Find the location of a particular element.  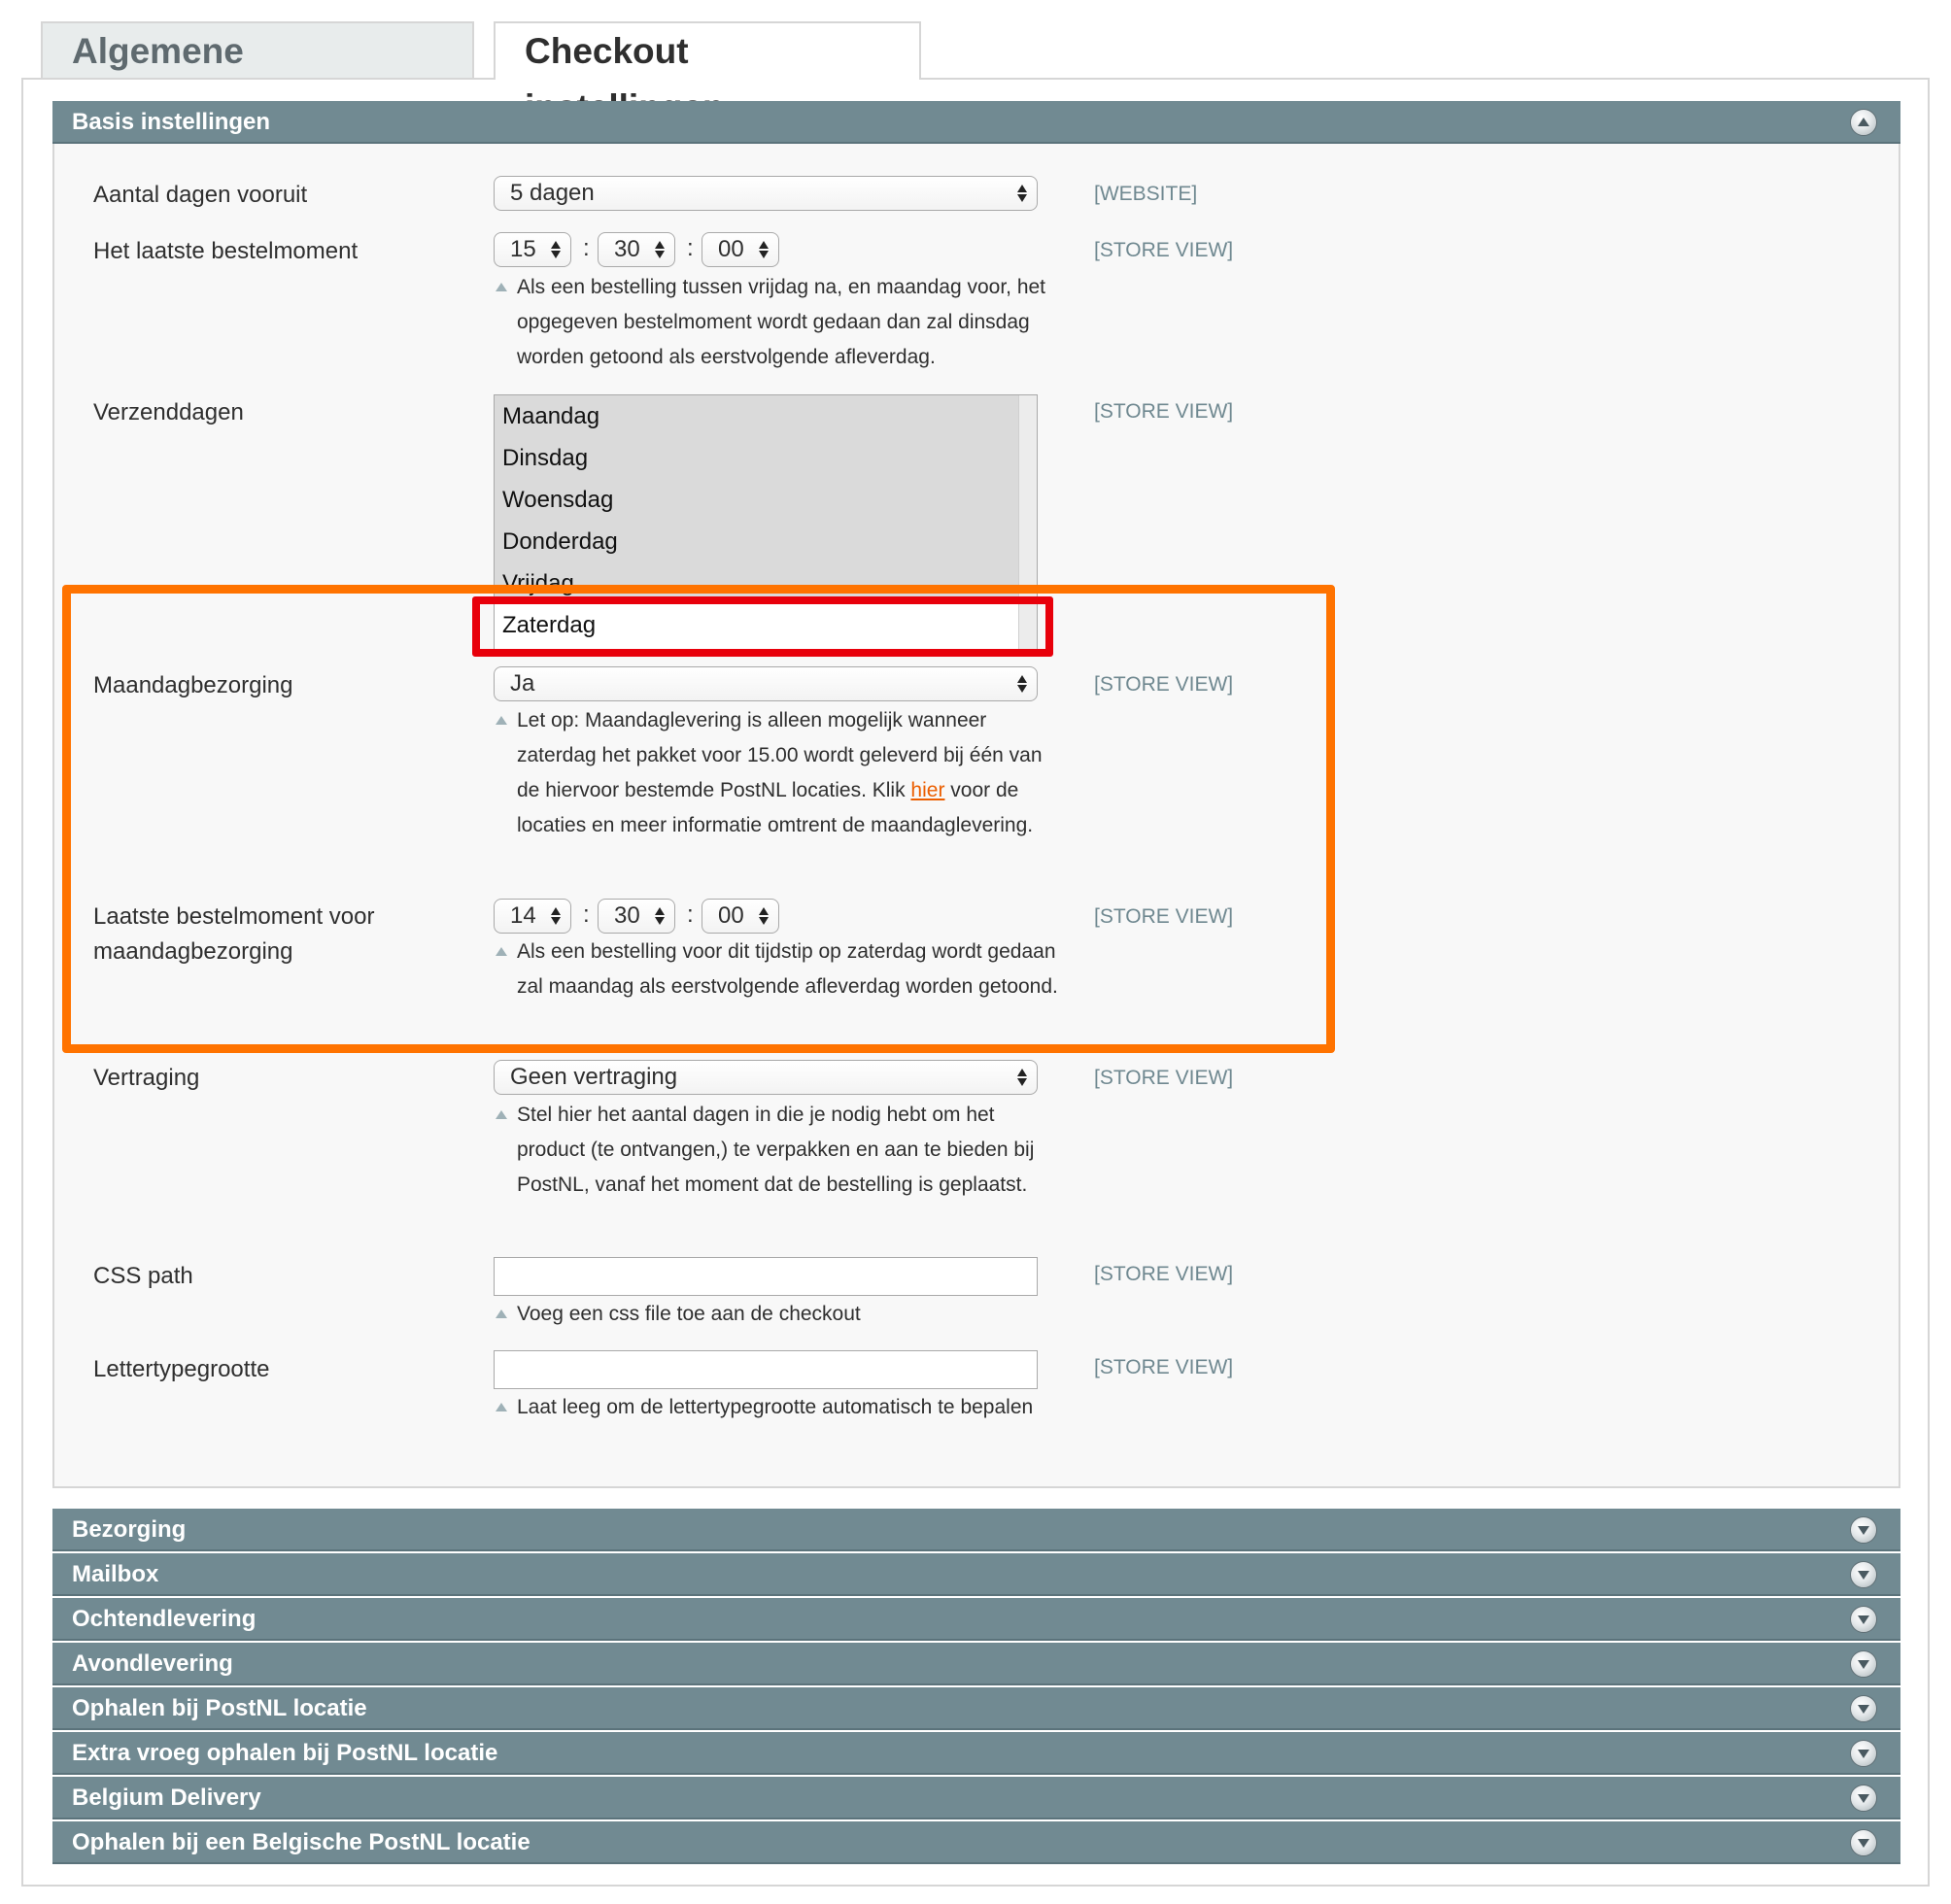

hour-value: 15 is located at coordinates (523, 249).